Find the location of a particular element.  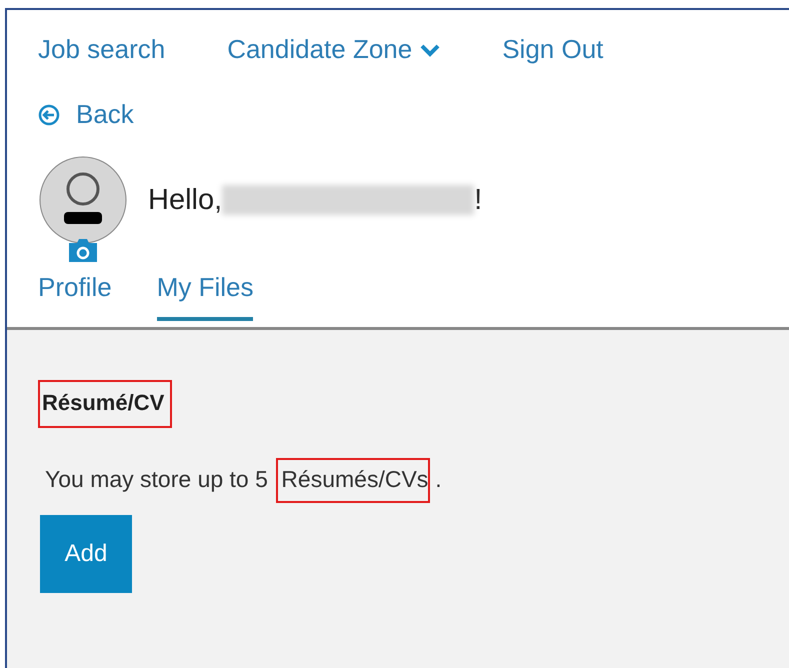

section-heading: Résumé/CV is located at coordinates (105, 404).